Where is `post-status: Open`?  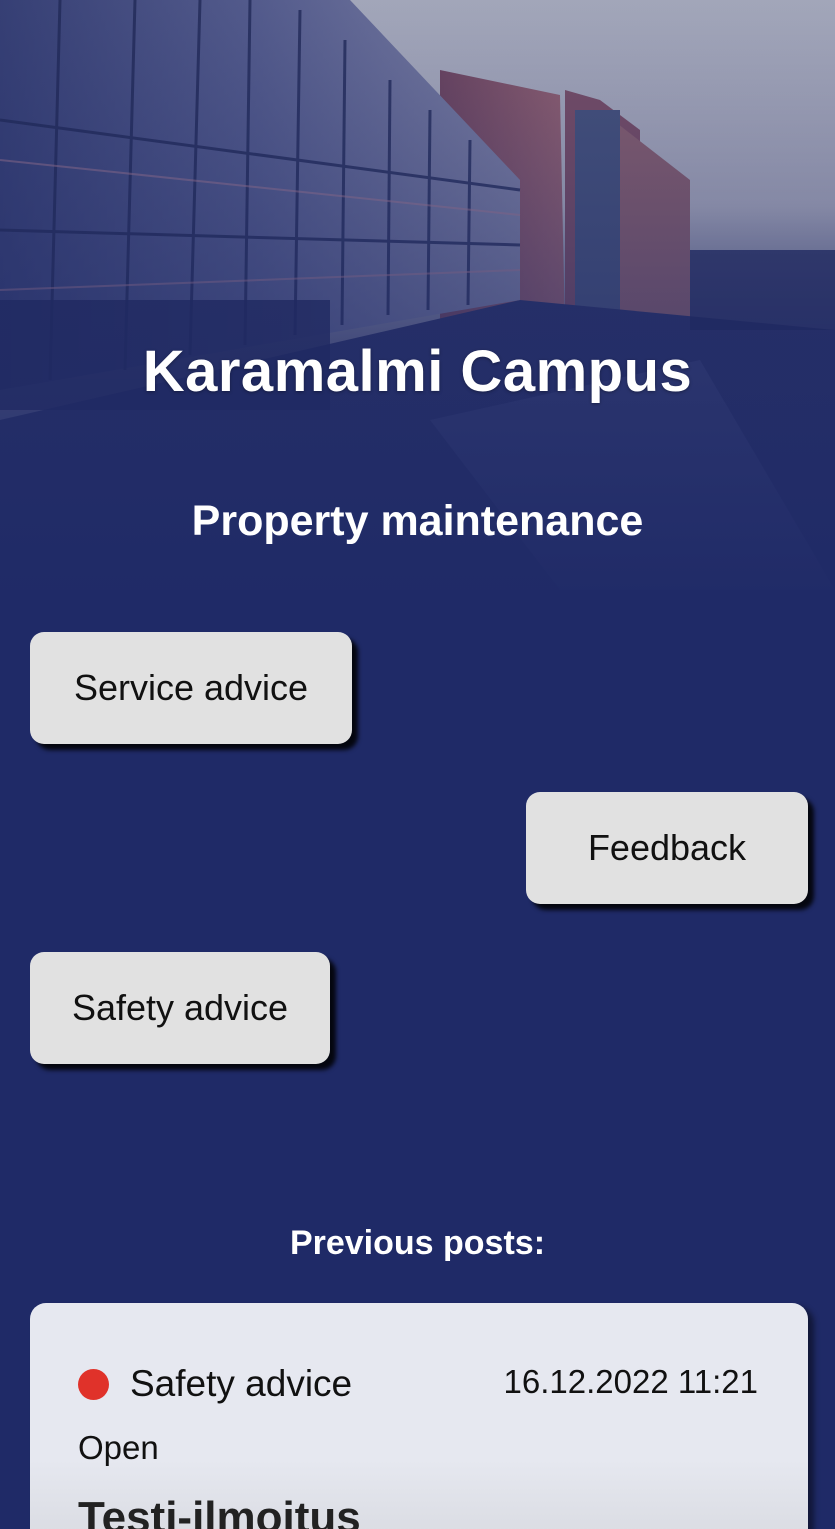 post-status: Open is located at coordinates (118, 1447).